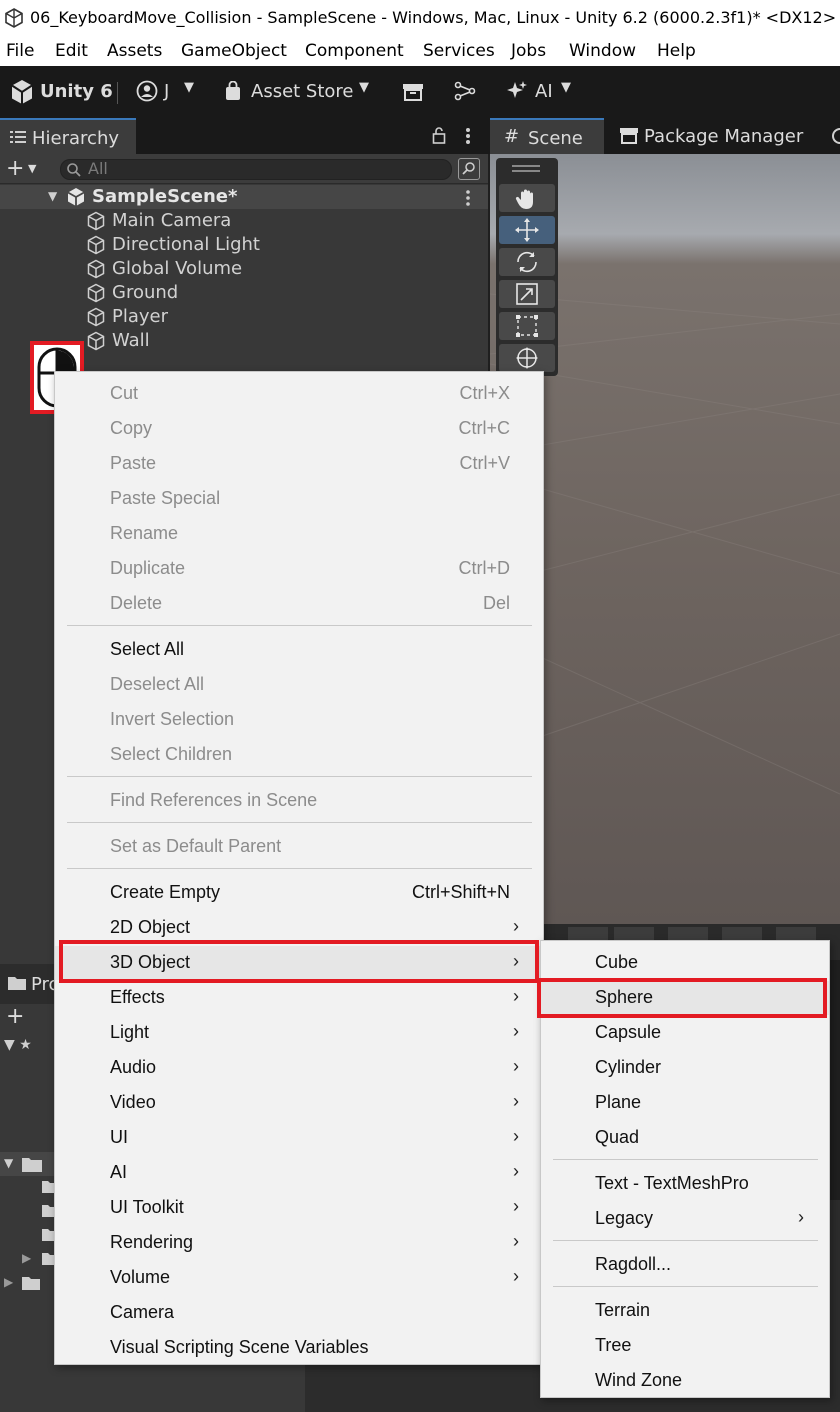 The image size is (840, 1412). What do you see at coordinates (133, 1067) in the screenshot?
I see `menu-item-label: Audio` at bounding box center [133, 1067].